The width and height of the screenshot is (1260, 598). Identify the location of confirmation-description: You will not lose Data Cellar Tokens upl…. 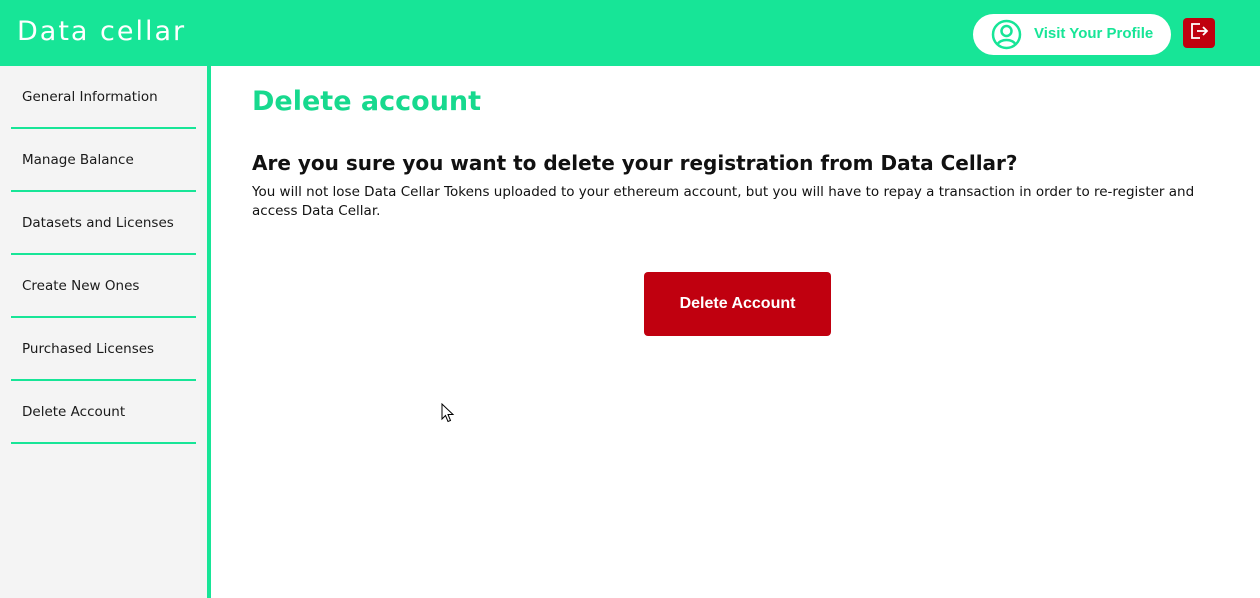
(723, 201).